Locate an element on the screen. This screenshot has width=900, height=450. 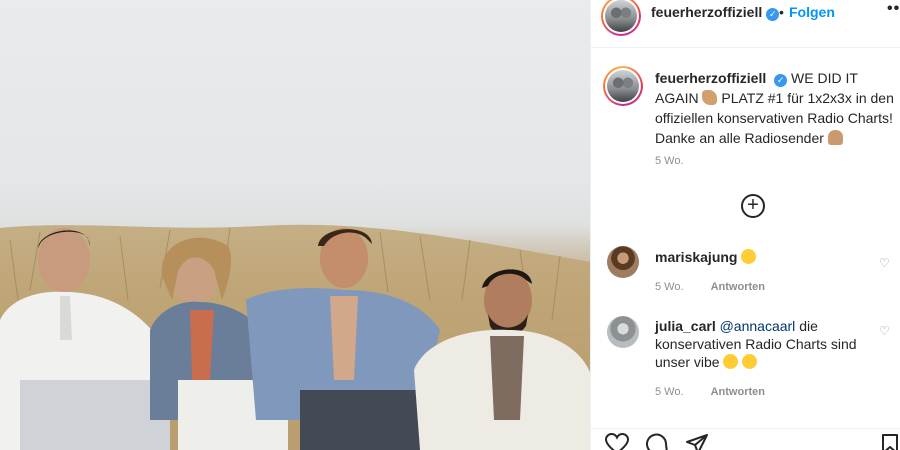
caption-timestamp: 5 Wo. is located at coordinates (669, 161).